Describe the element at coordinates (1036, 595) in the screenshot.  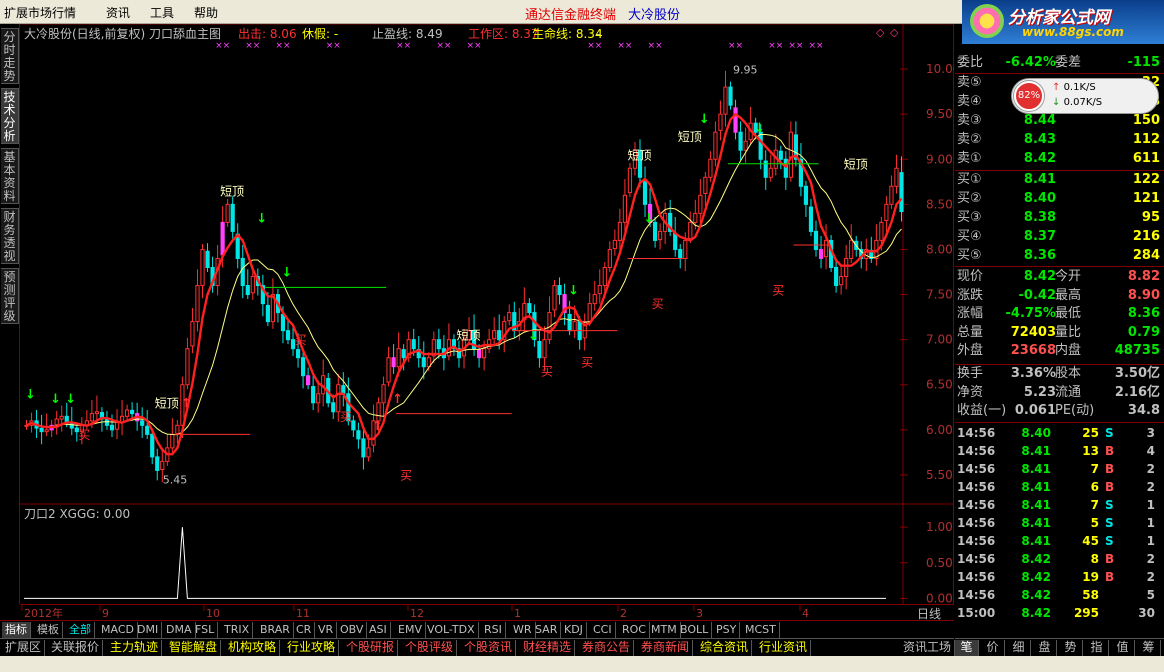
I see `tick-p: 8.42` at that location.